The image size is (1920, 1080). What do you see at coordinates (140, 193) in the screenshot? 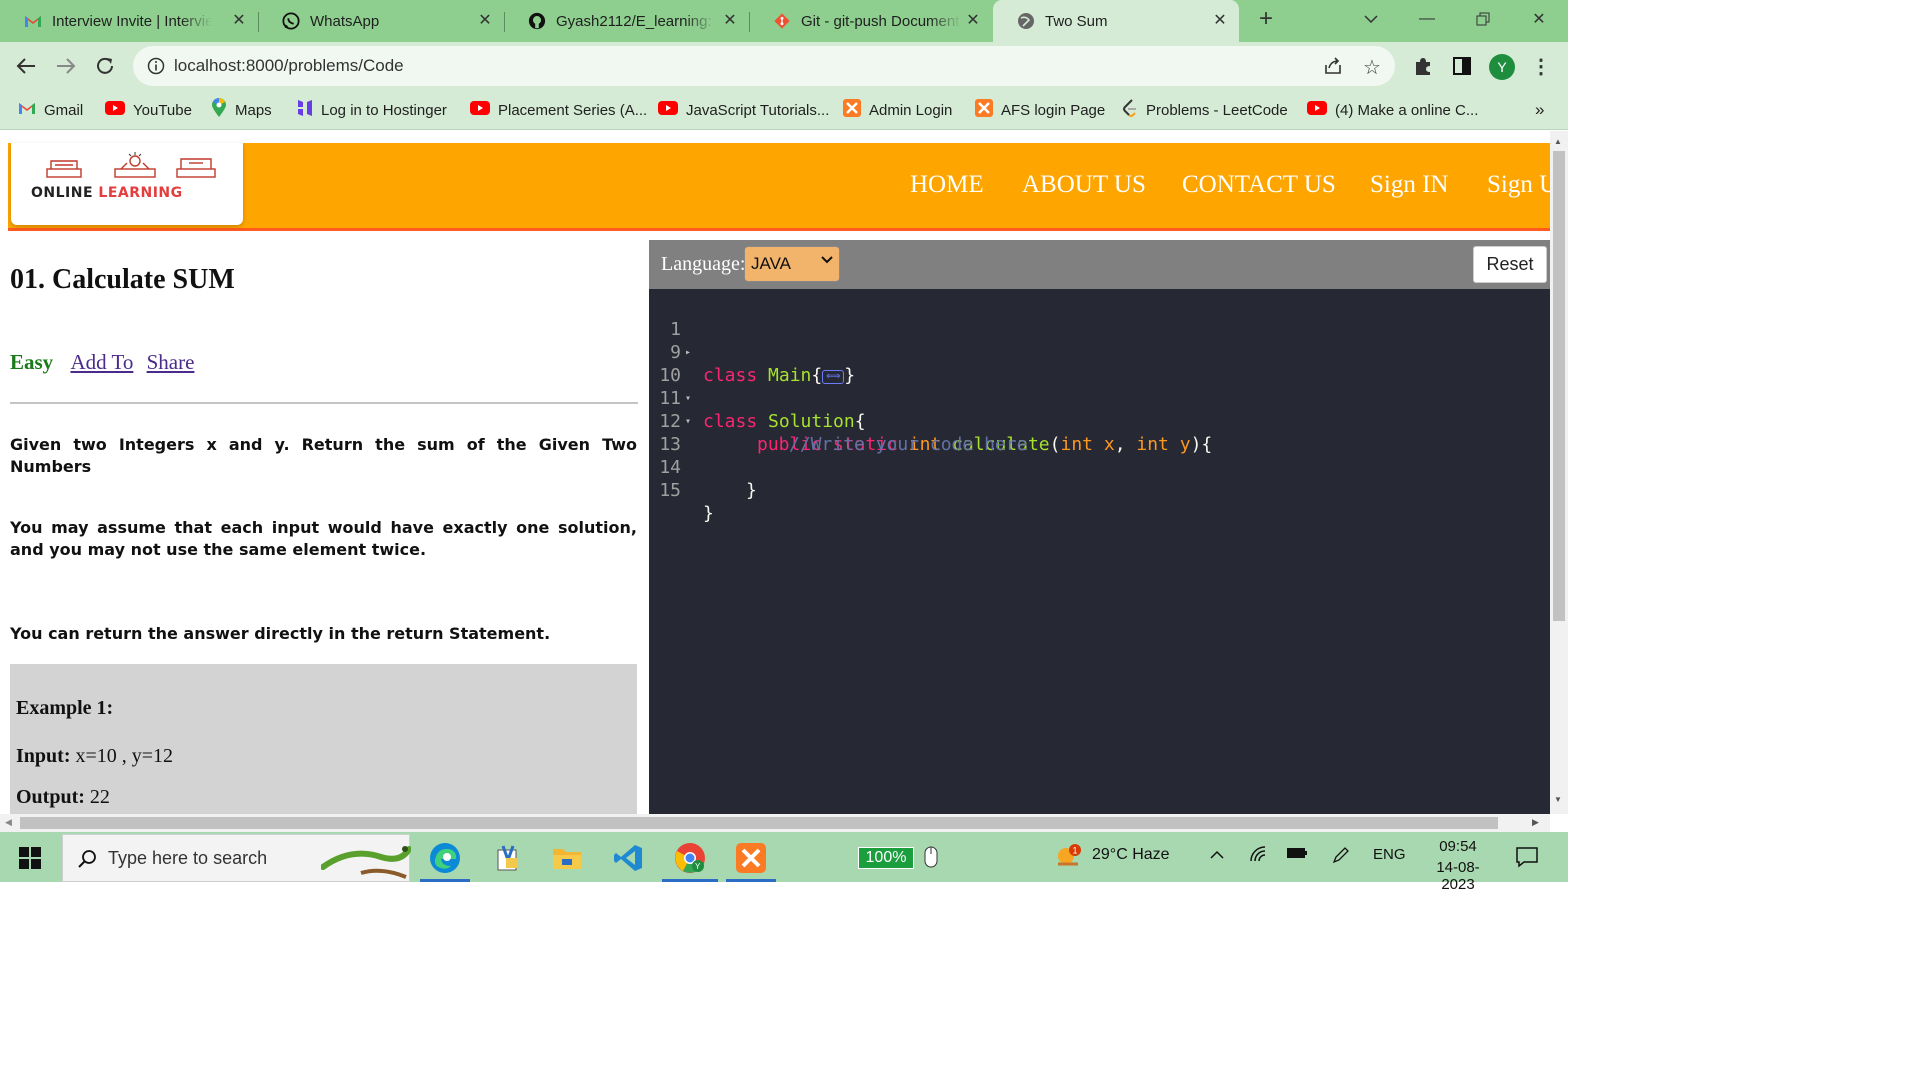
I see `logo-word-learning: LEARNING` at bounding box center [140, 193].